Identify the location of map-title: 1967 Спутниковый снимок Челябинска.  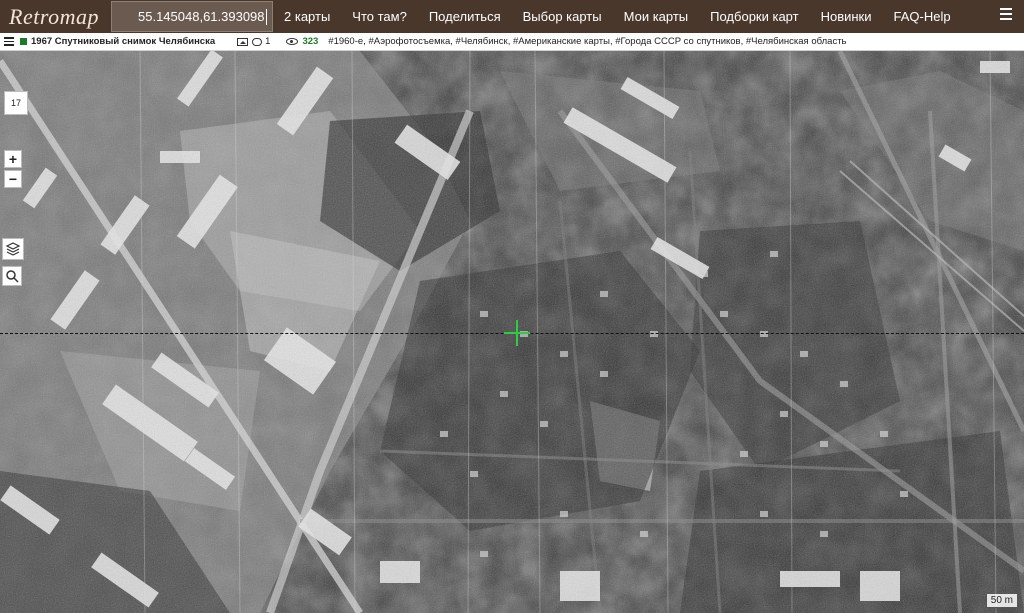
(123, 41).